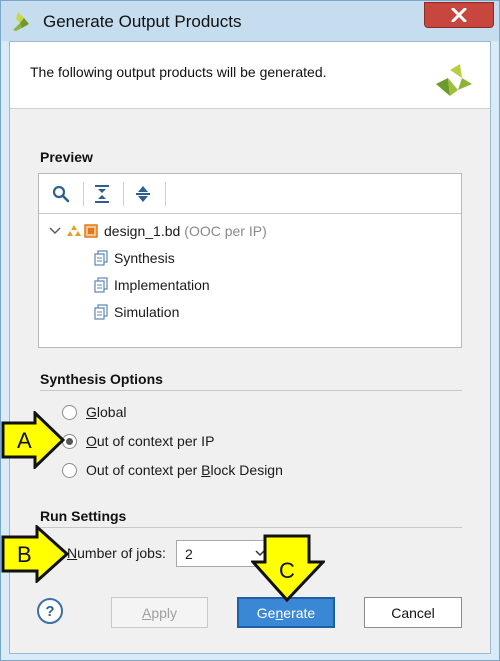 This screenshot has height=661, width=500. I want to click on callout-letter-c: C, so click(287, 570).